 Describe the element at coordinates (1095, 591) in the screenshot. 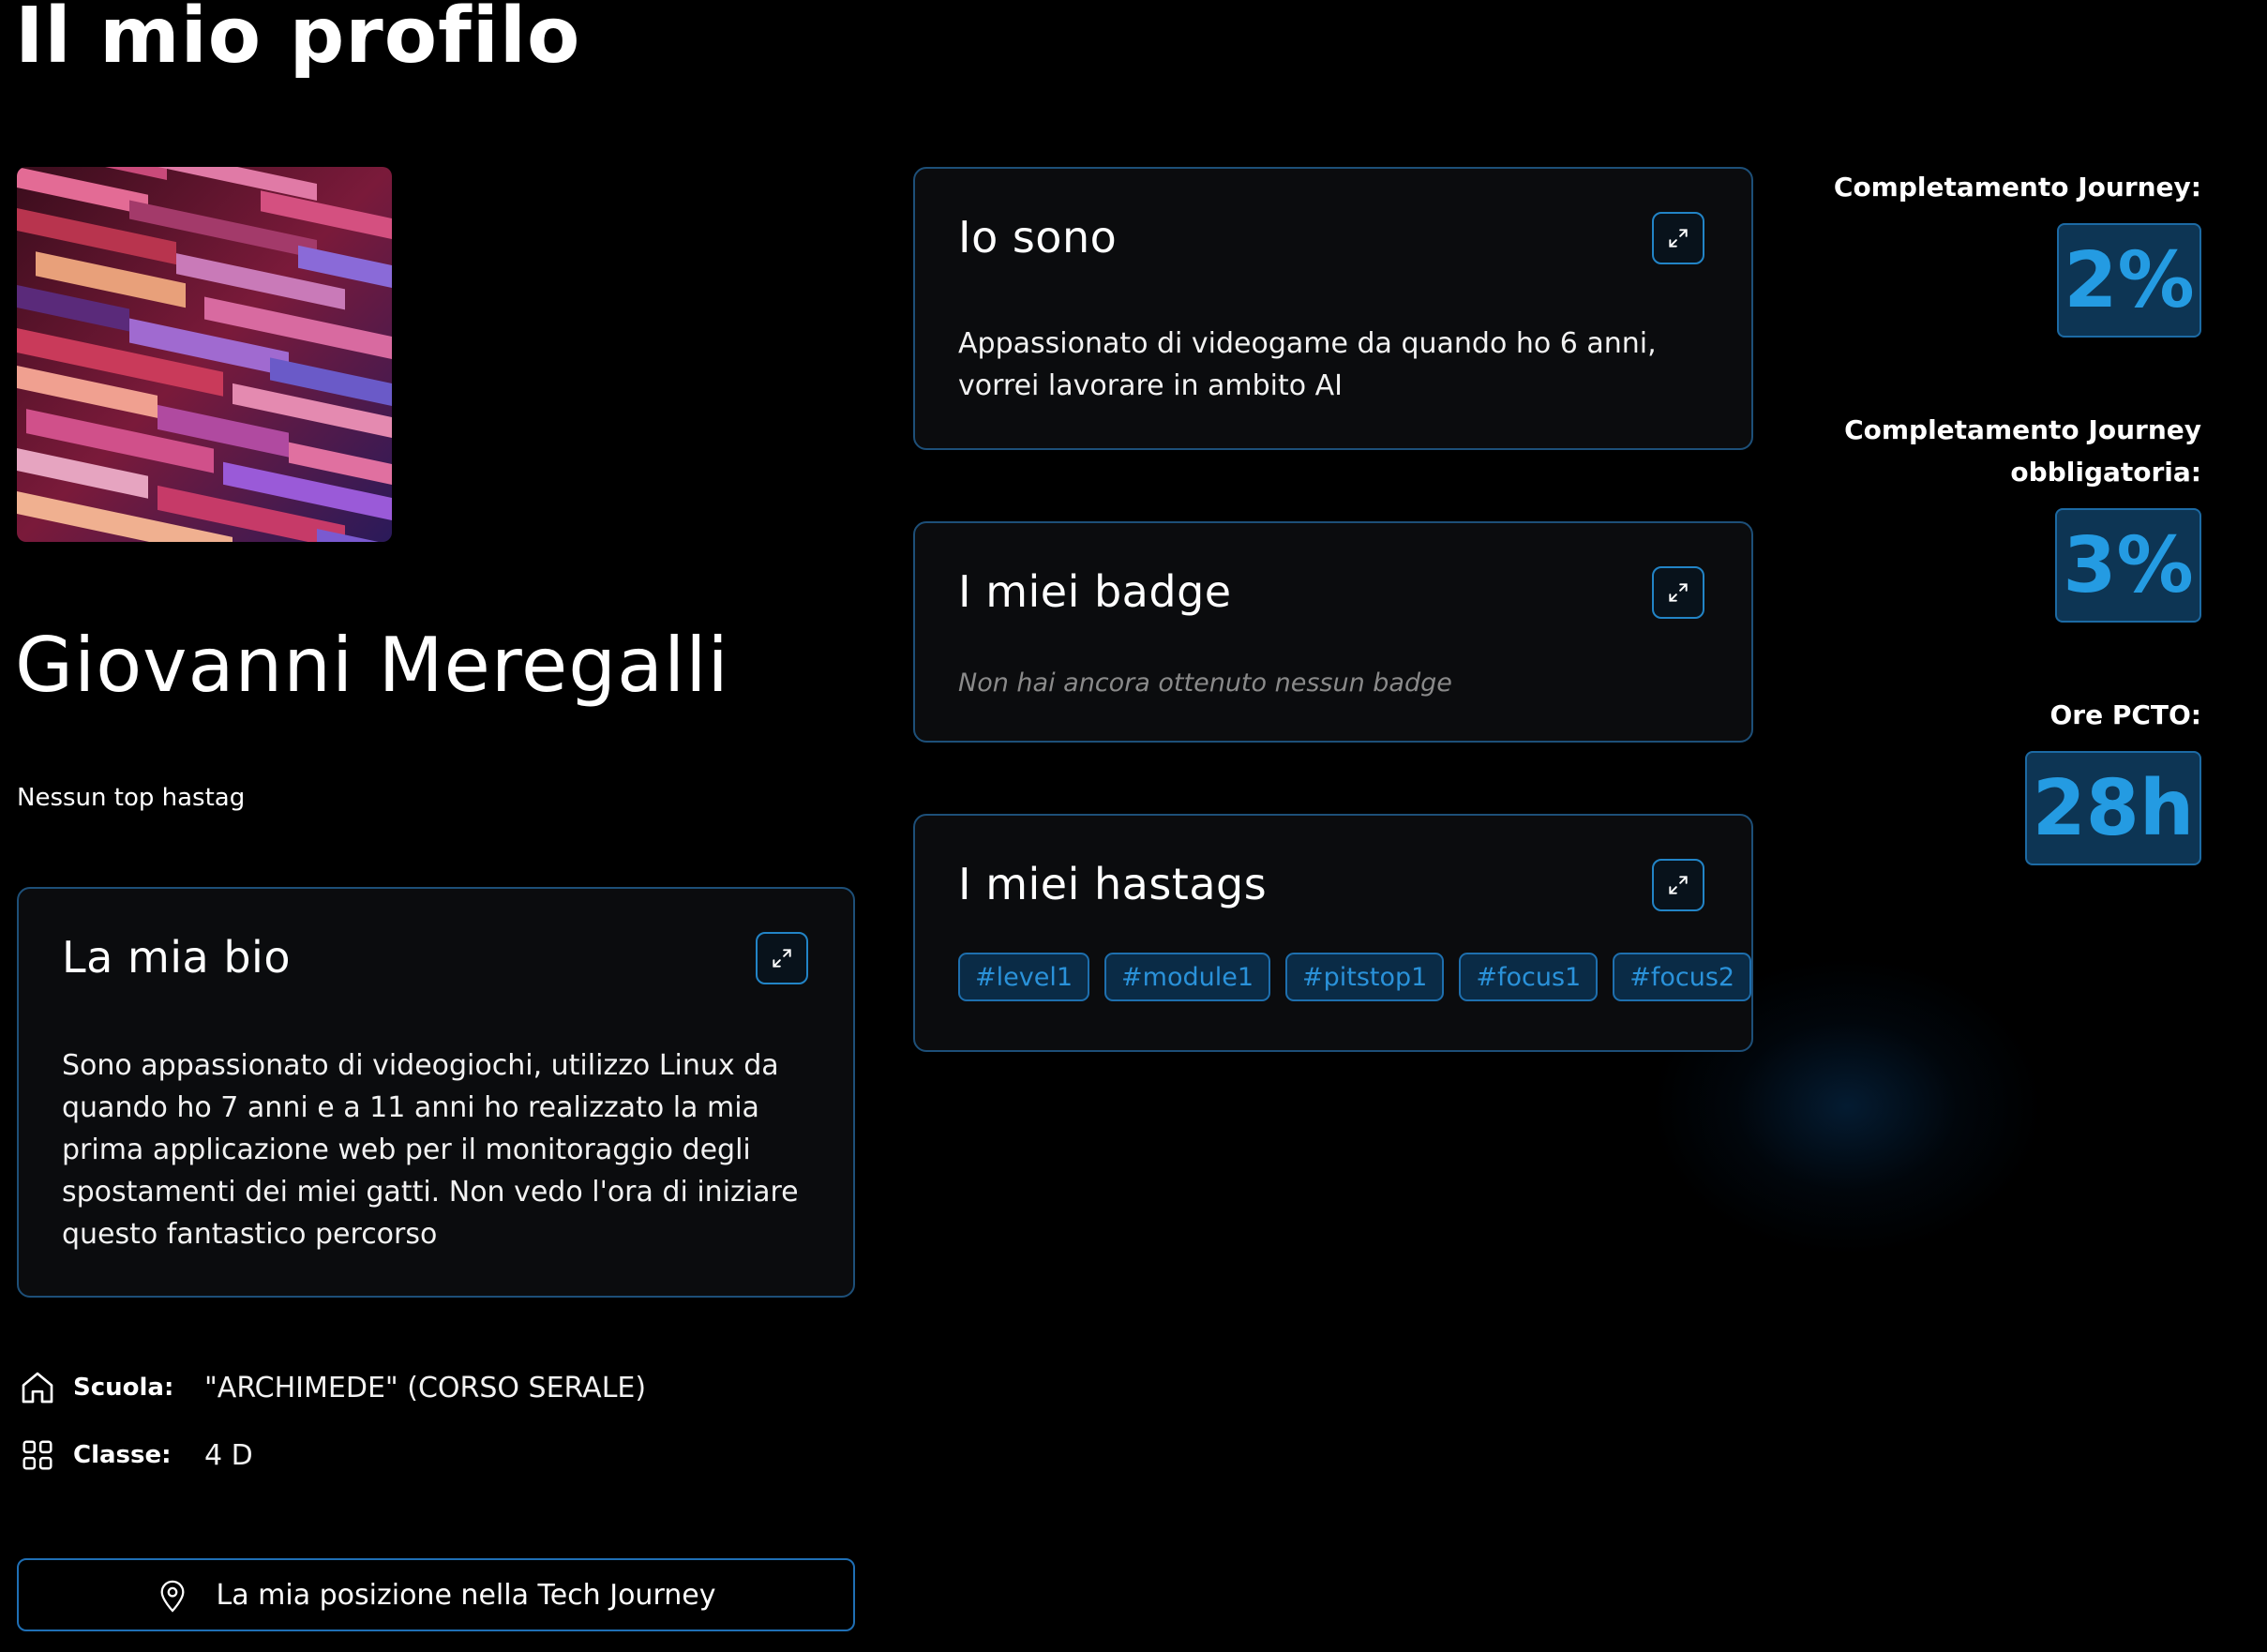

I see `badge-card-title: I miei badge` at that location.